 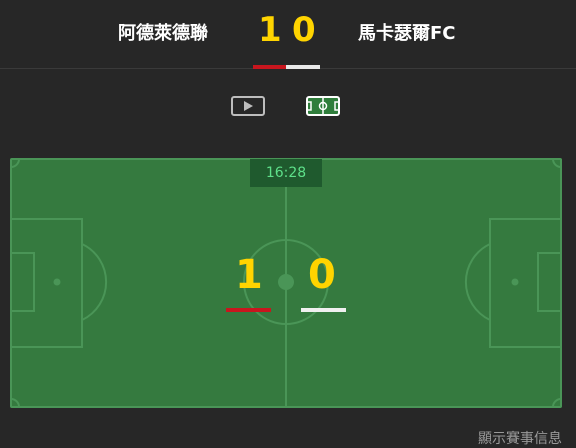 I want to click on field-view-button, so click(x=323, y=106).